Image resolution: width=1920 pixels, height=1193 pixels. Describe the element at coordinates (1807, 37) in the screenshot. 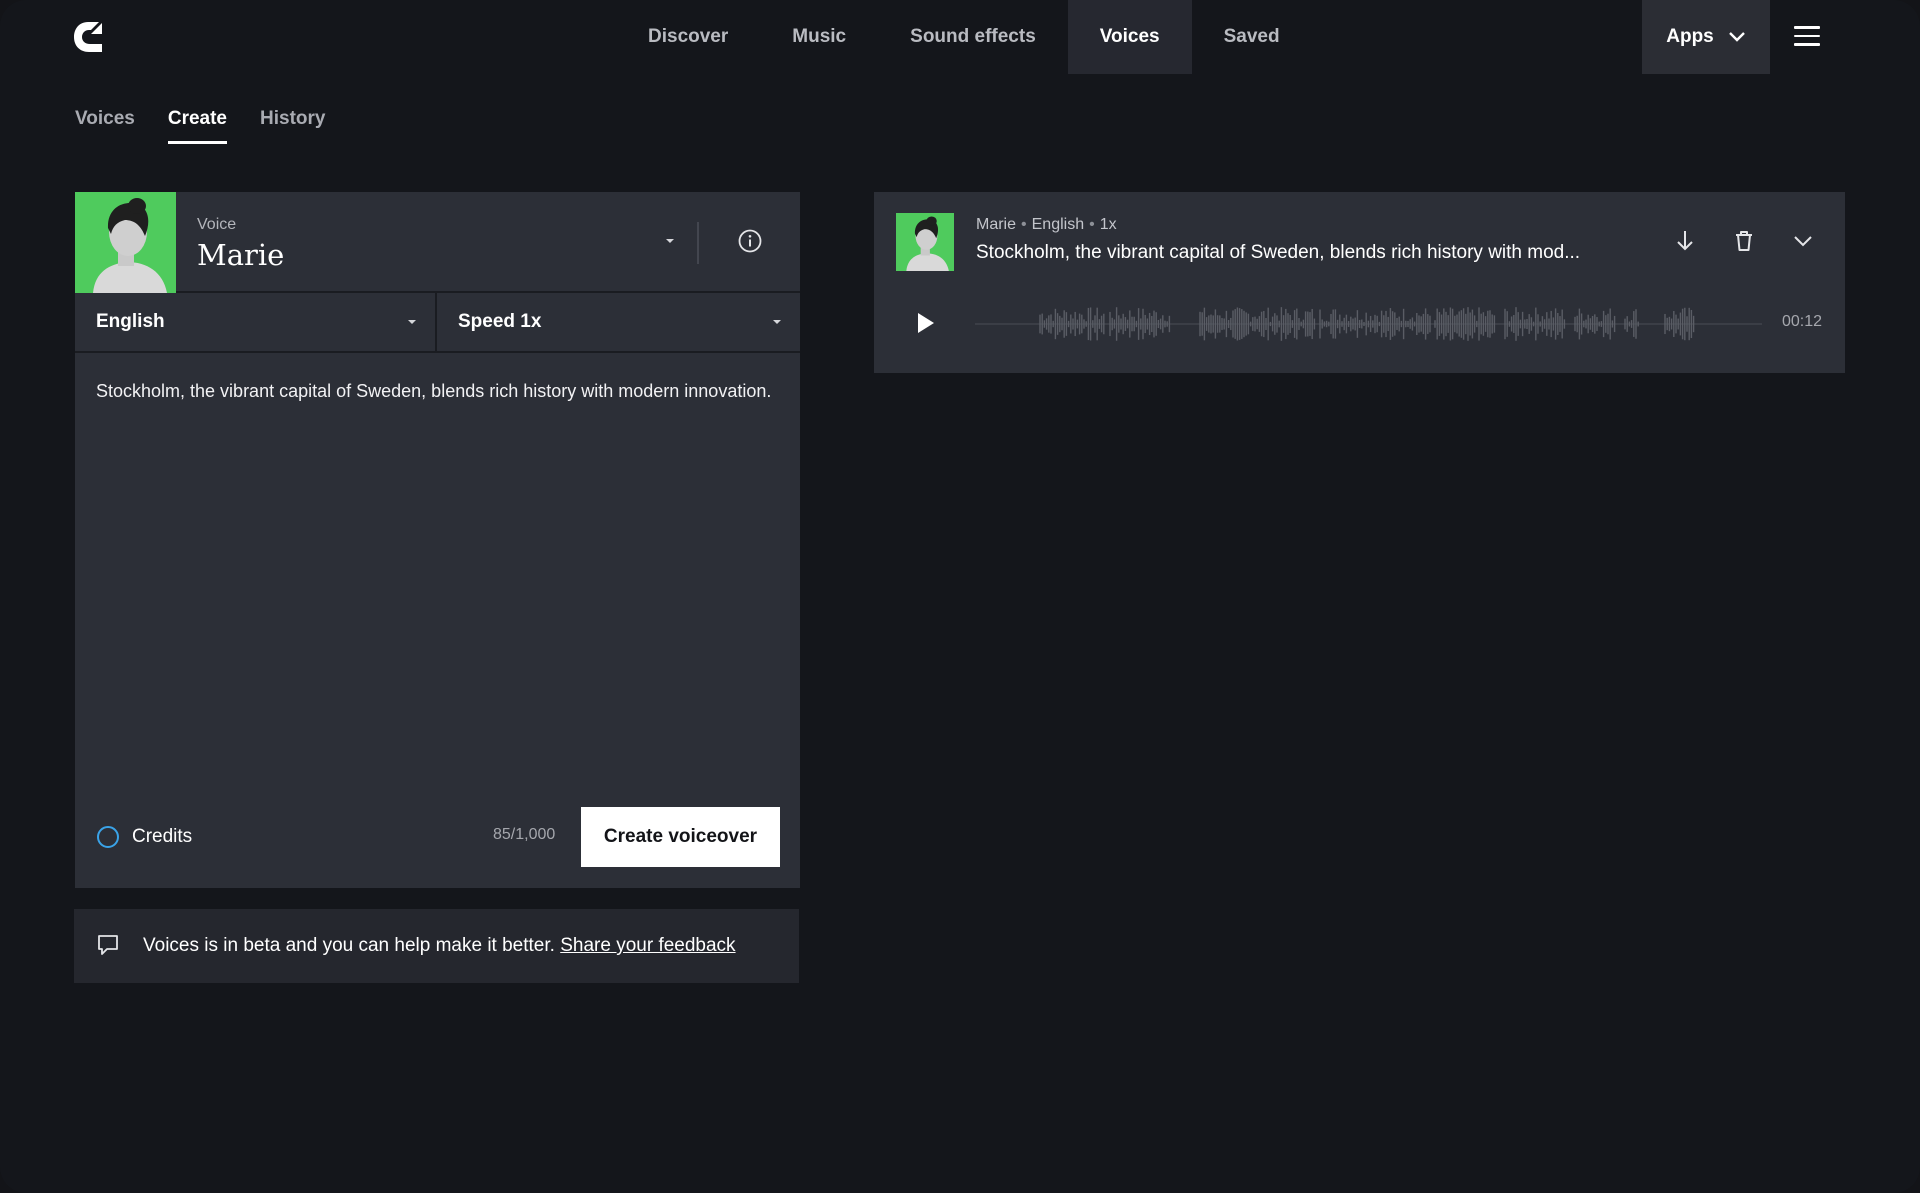

I see `hamburger-menu-icon` at that location.